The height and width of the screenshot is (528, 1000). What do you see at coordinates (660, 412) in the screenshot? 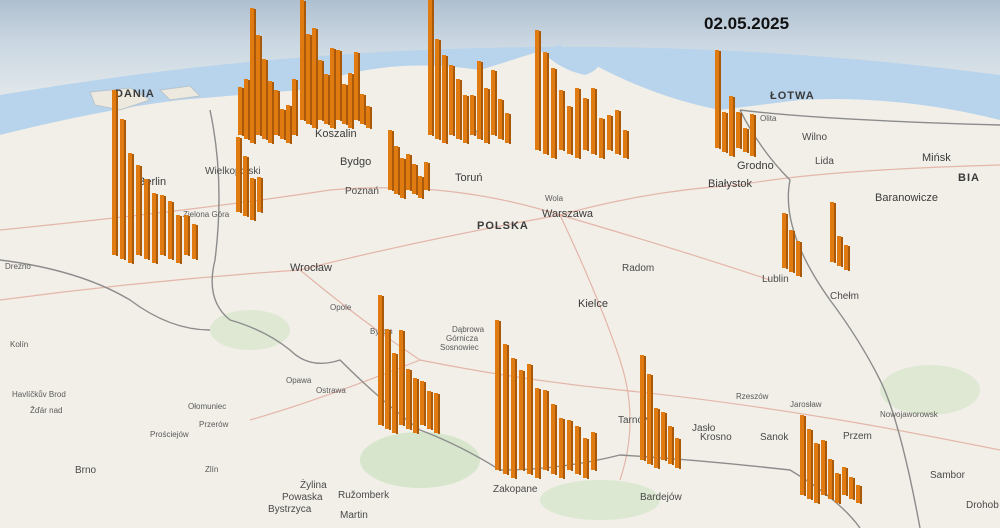
I see `bar-cluster-tarnow` at bounding box center [660, 412].